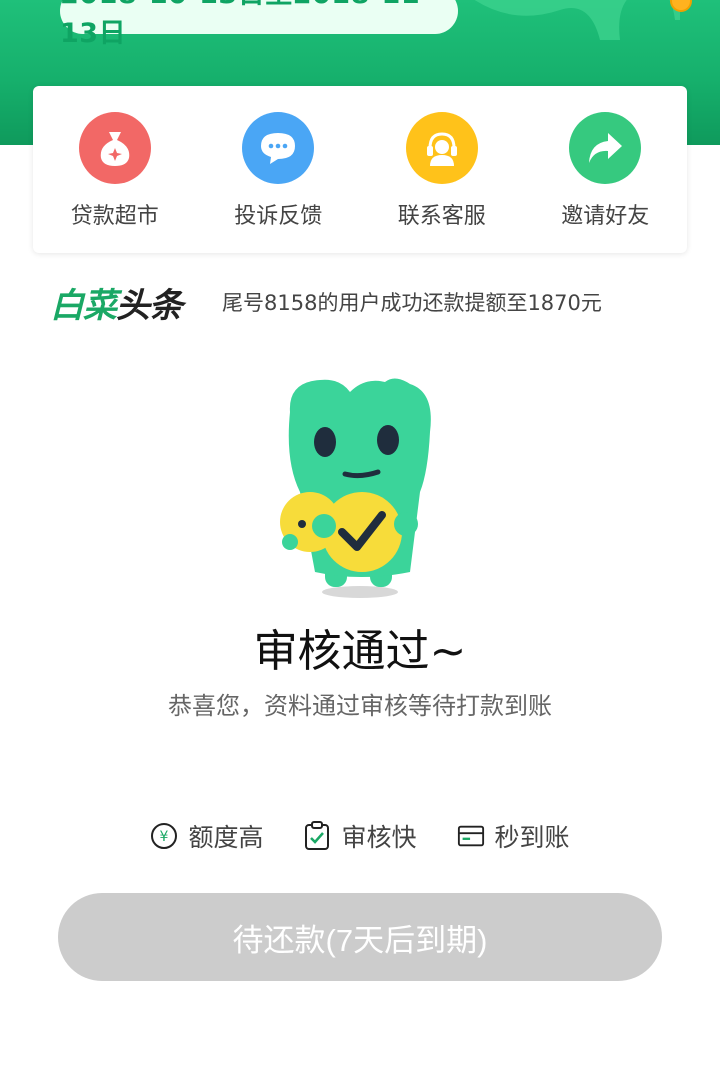  I want to click on yuan-coin-icon: ¥, so click(164, 836).